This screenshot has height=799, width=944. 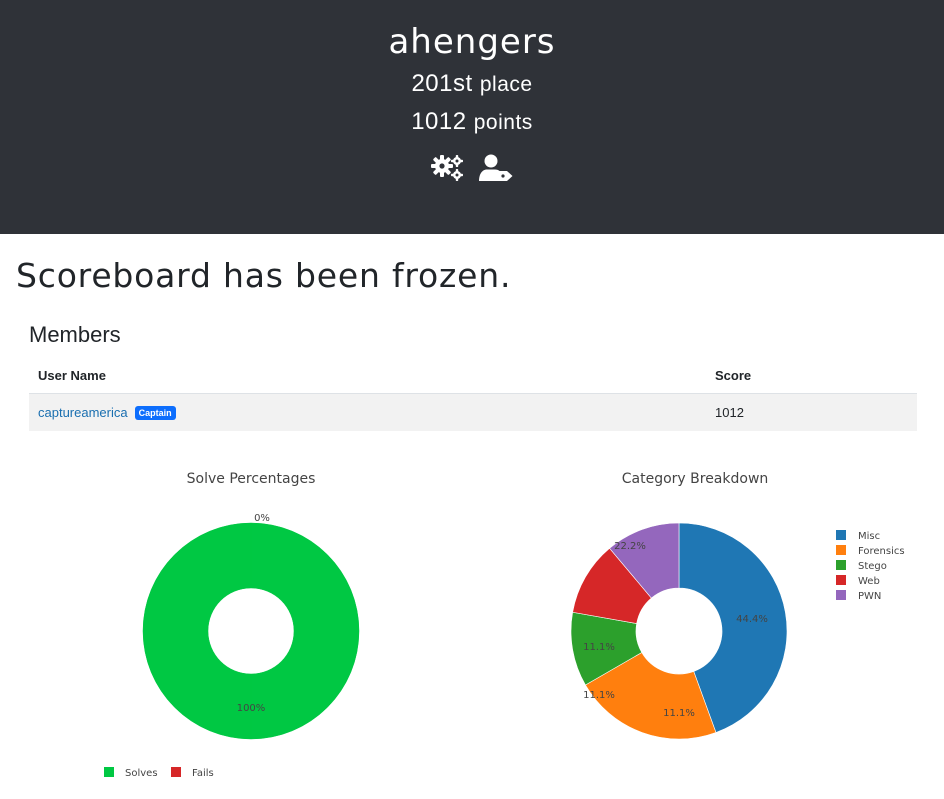 What do you see at coordinates (155, 413) in the screenshot?
I see `captain-badge: Captain` at bounding box center [155, 413].